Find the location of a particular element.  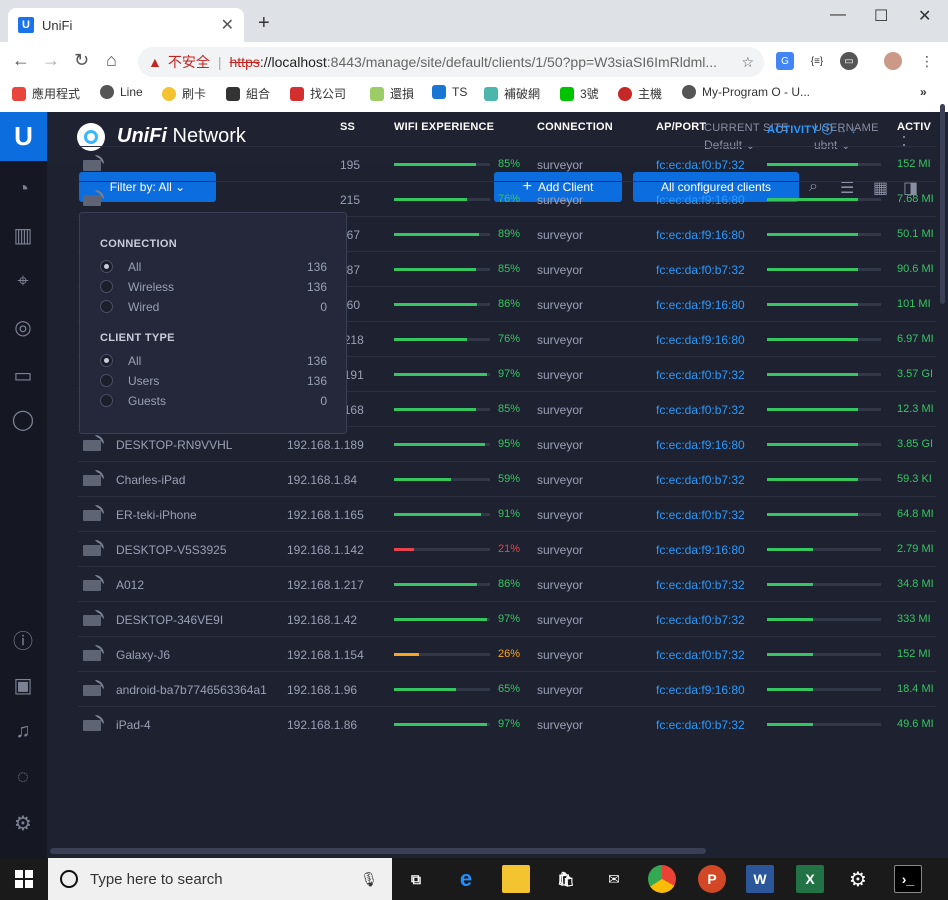

bookmark-card: 刷卡 is located at coordinates (184, 93).